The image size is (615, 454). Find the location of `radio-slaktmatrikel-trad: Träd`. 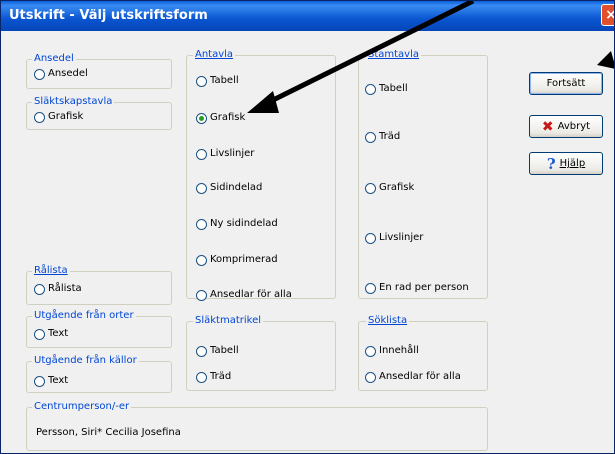

radio-slaktmatrikel-trad: Träd is located at coordinates (213, 377).